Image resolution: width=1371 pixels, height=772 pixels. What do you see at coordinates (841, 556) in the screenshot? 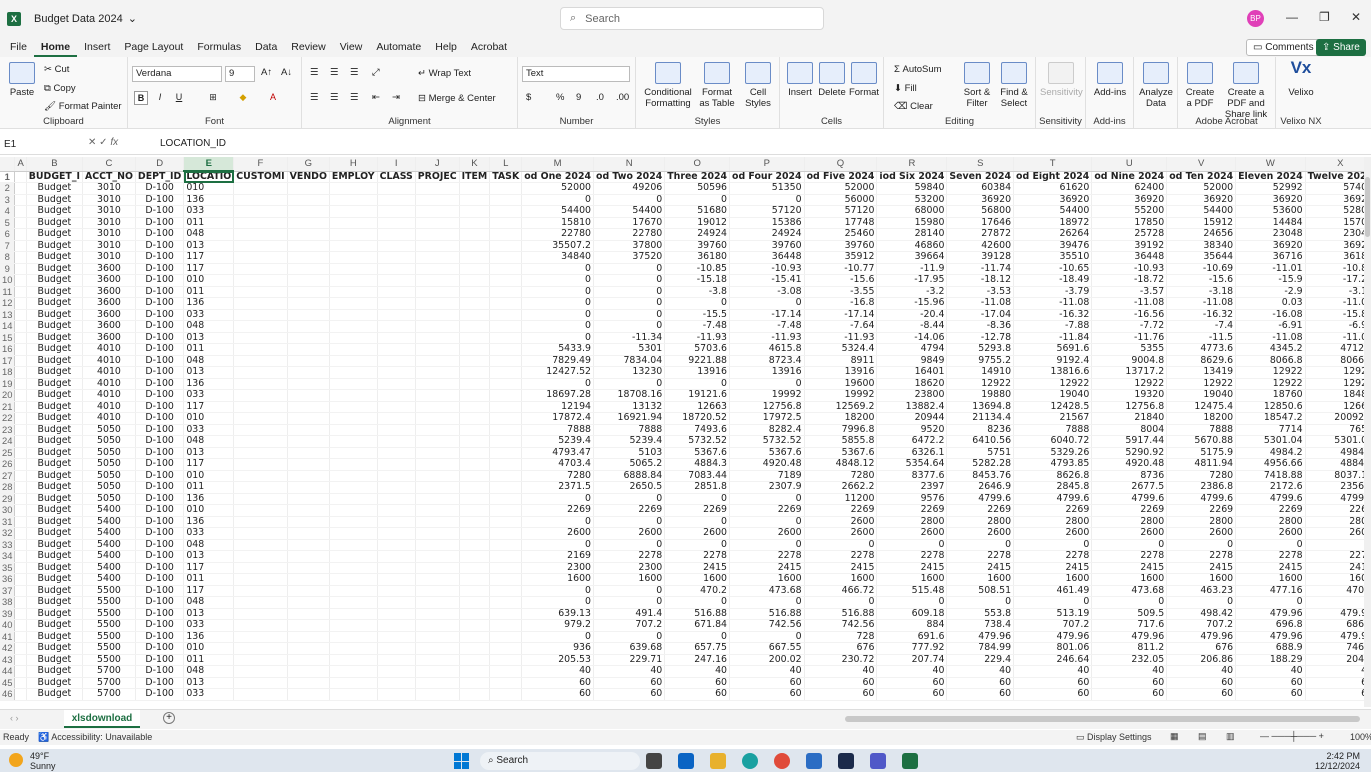
I see `cell: 2278` at bounding box center [841, 556].